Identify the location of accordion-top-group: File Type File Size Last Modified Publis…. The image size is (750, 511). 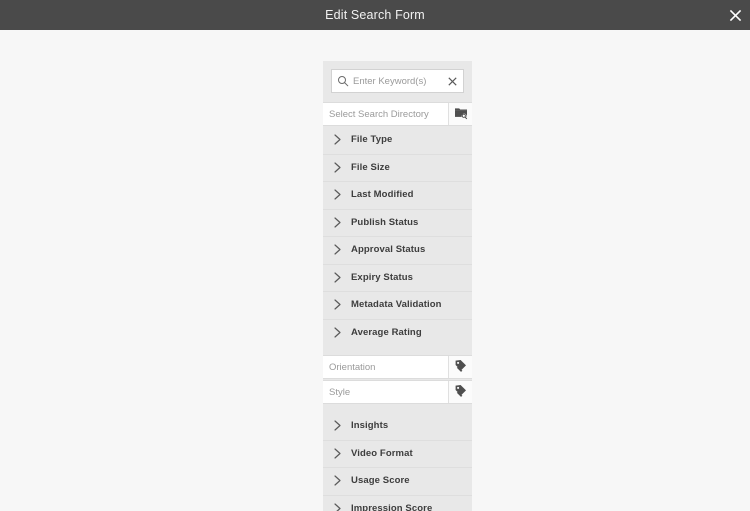
(397, 236).